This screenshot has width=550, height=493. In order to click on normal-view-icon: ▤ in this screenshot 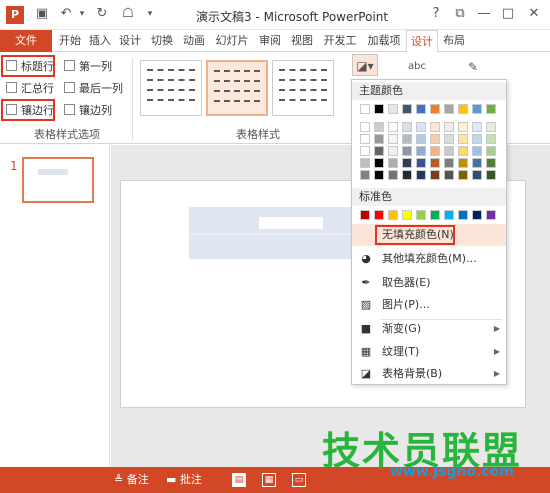, I will do `click(239, 480)`.